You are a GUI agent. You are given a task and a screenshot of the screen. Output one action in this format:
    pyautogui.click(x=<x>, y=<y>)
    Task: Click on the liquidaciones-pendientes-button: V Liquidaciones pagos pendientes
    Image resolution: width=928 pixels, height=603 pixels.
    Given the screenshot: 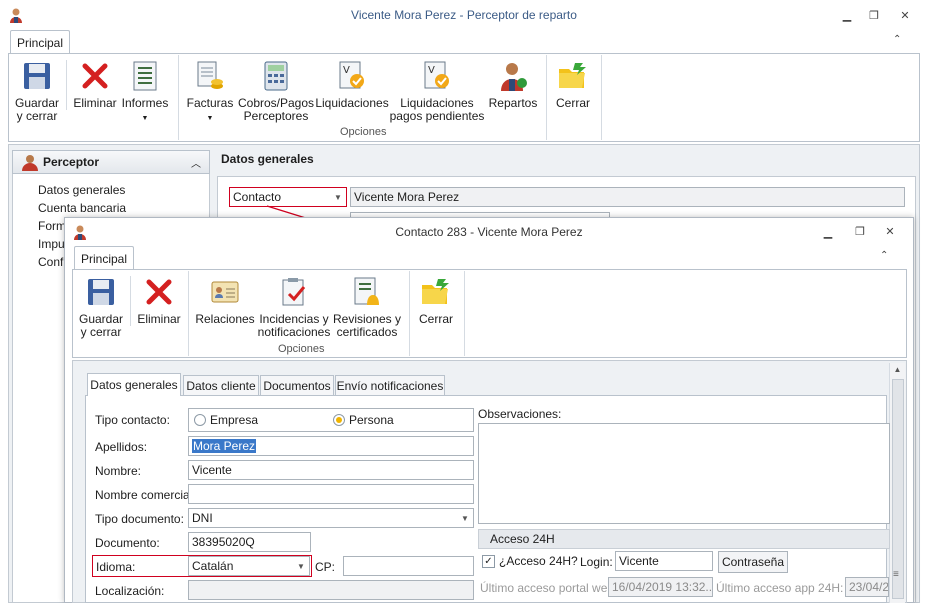 What is the action you would take?
    pyautogui.click(x=437, y=91)
    